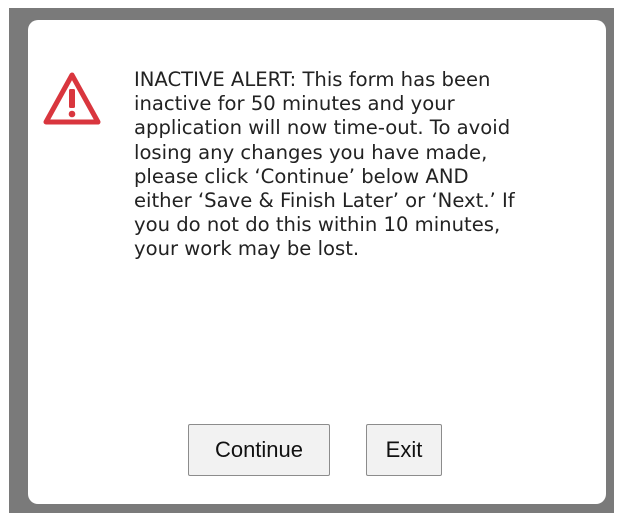 This screenshot has height=519, width=618. Describe the element at coordinates (259, 450) in the screenshot. I see `continue-button: Continue` at that location.